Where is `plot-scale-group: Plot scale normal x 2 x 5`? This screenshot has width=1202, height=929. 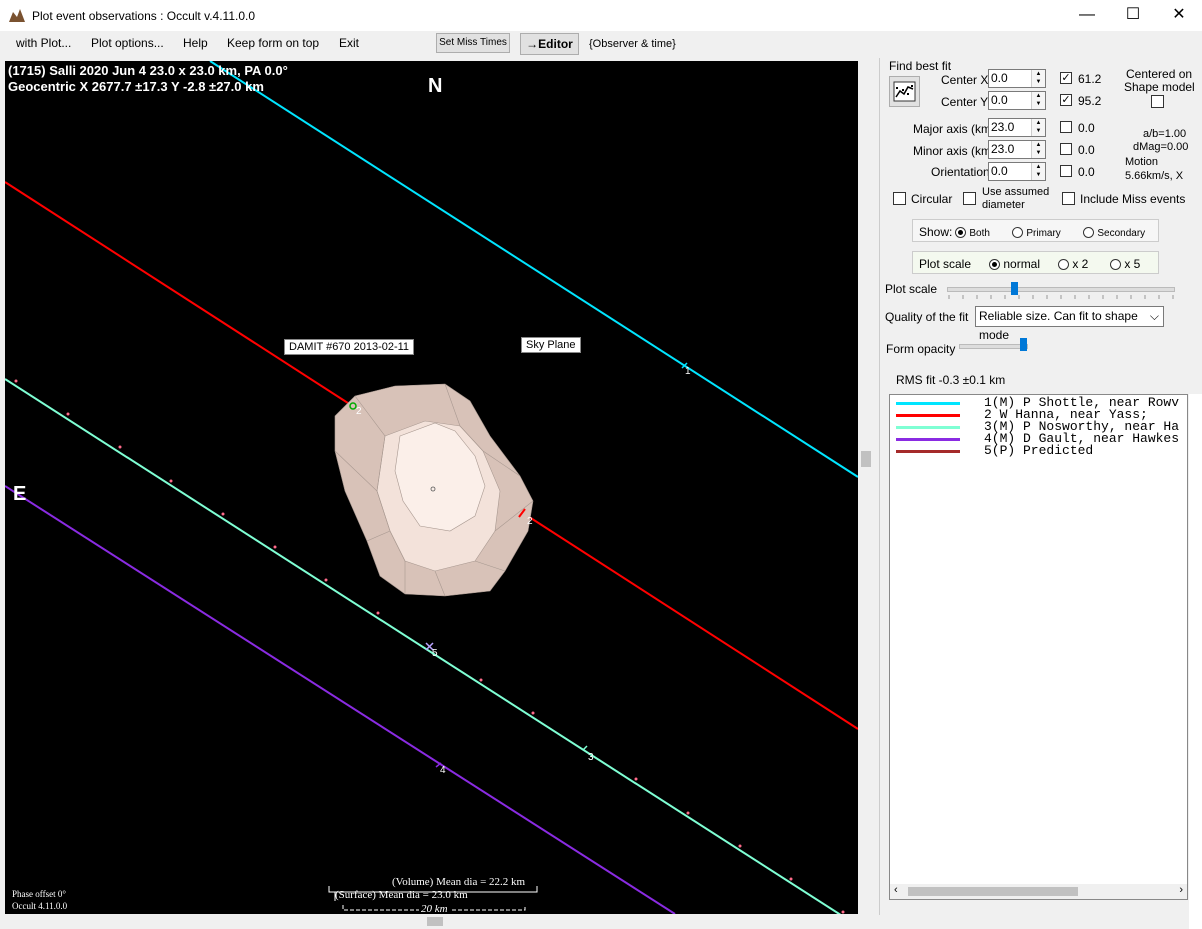
plot-scale-group: Plot scale normal x 2 x 5 is located at coordinates (1035, 262).